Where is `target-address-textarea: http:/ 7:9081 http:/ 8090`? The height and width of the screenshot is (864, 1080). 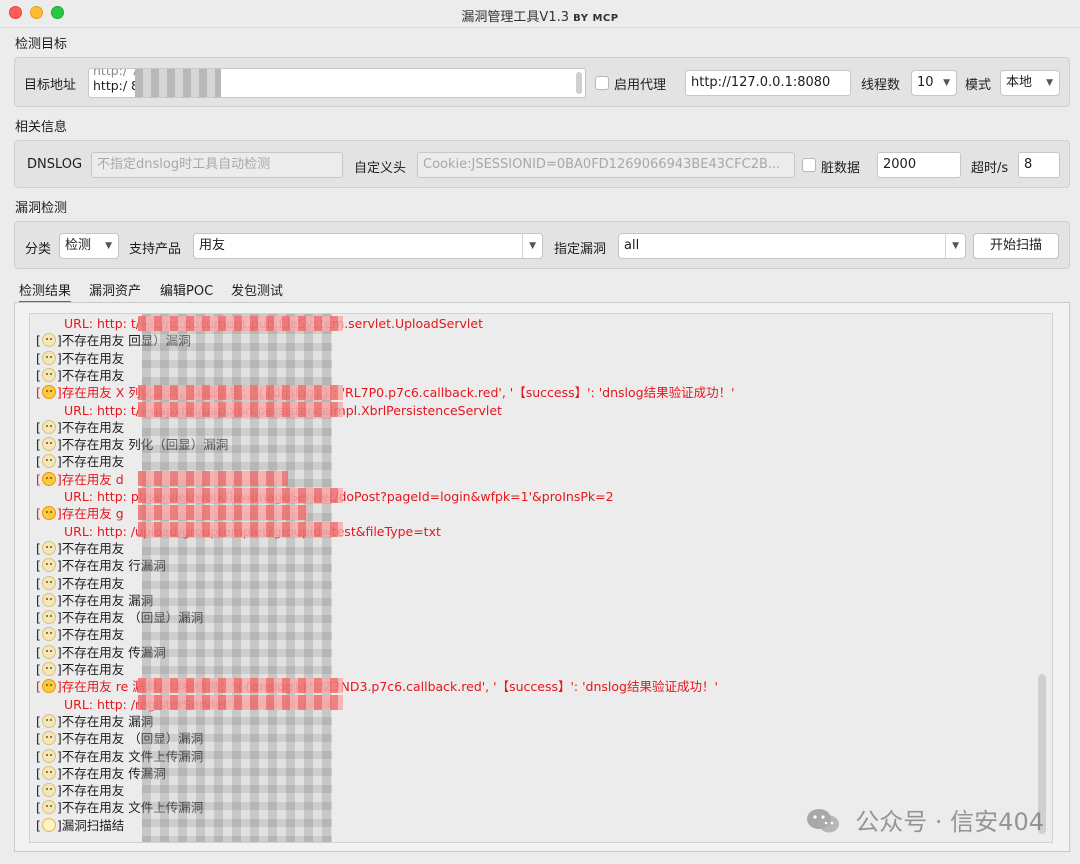
target-address-textarea: http:/ 7:9081 http:/ 8090 is located at coordinates (337, 83).